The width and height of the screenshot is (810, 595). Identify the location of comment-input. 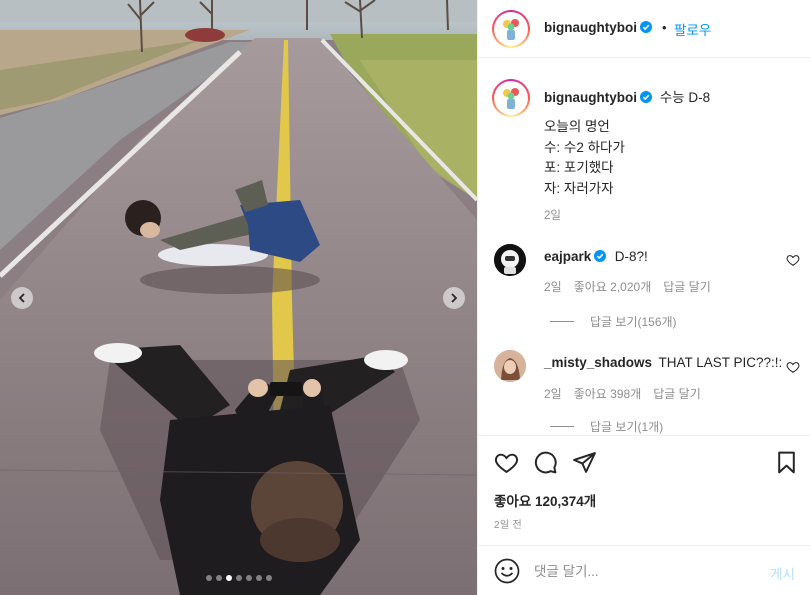
(644, 571).